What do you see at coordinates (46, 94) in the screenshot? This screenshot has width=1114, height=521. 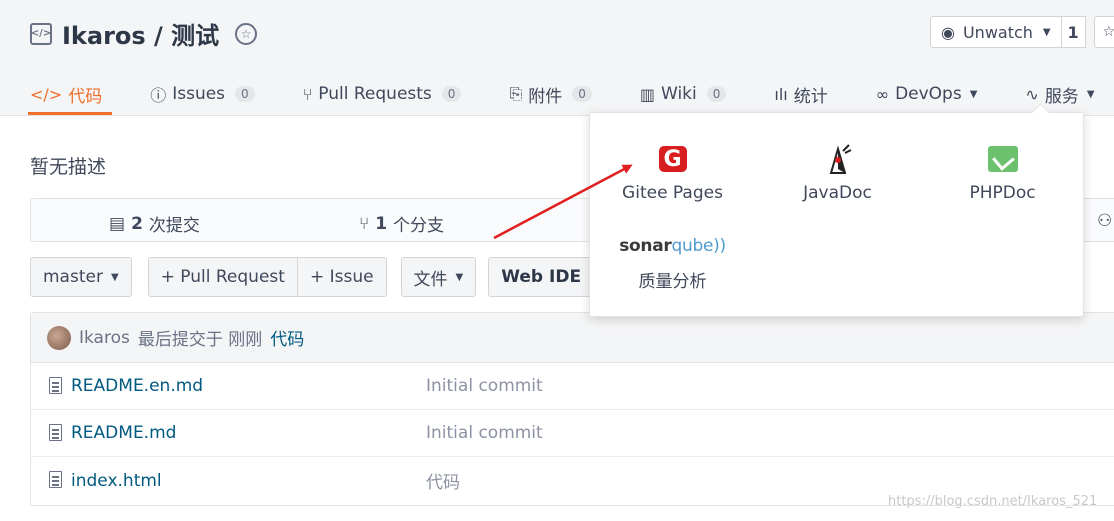 I see `code-icon: </>` at bounding box center [46, 94].